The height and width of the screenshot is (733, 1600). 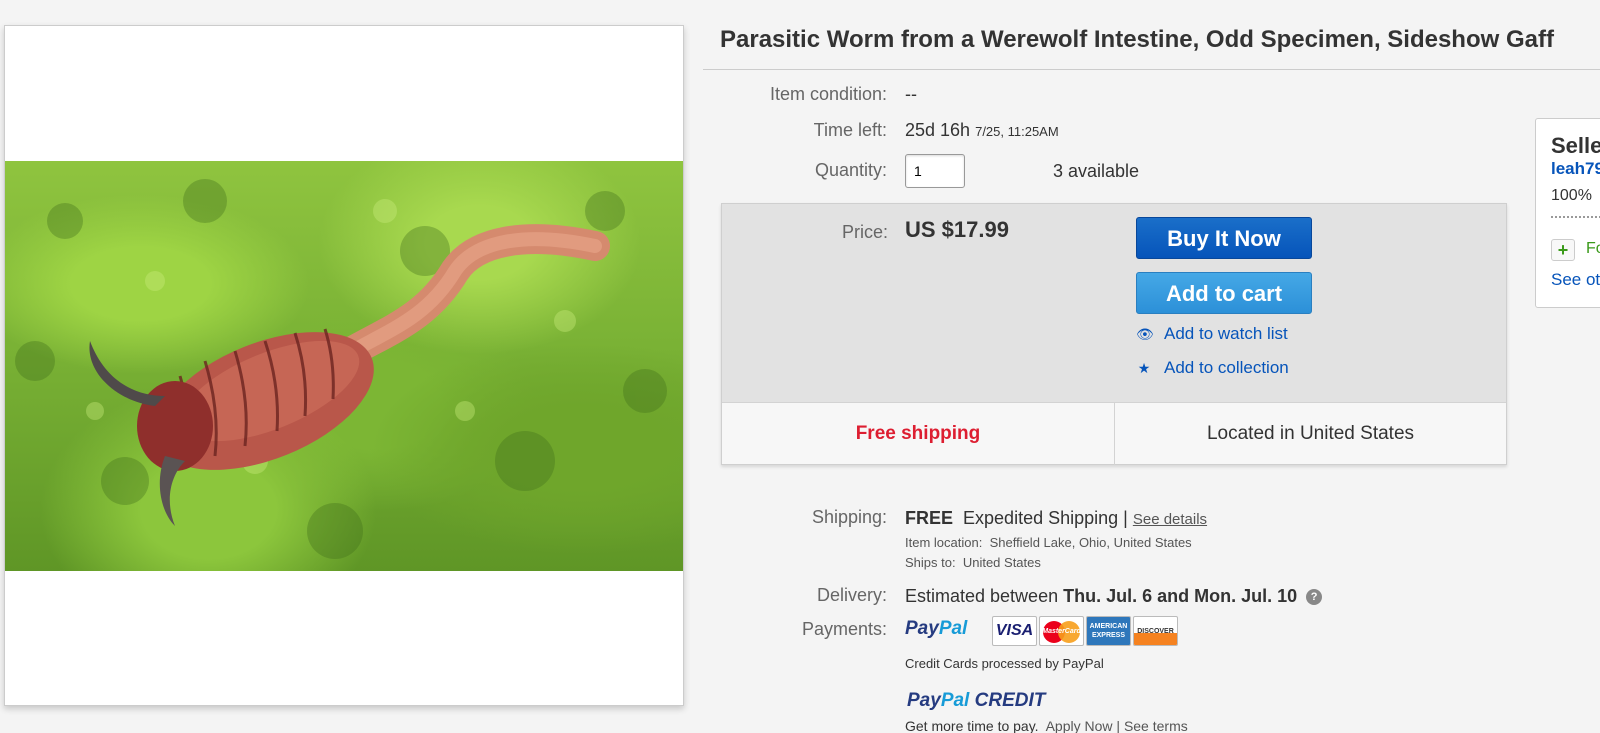 What do you see at coordinates (1155, 631) in the screenshot?
I see `discover-icon: DISCOVER` at bounding box center [1155, 631].